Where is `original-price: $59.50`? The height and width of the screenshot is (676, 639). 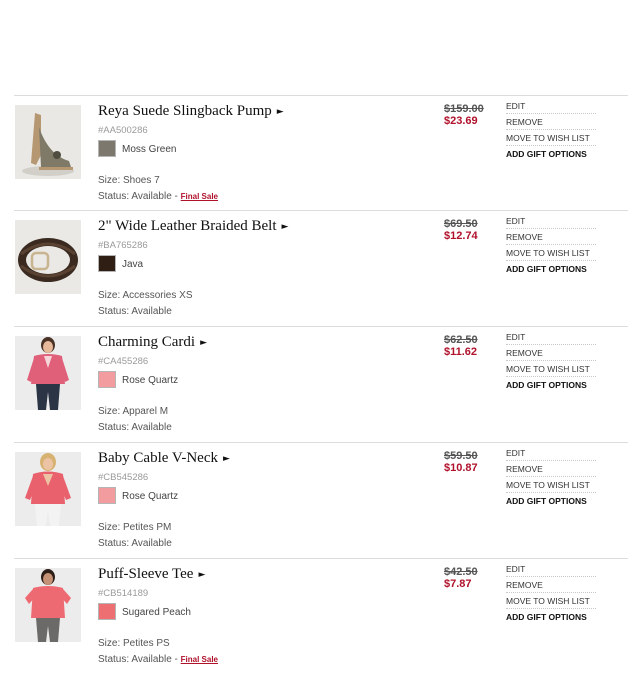 original-price: $59.50 is located at coordinates (461, 456).